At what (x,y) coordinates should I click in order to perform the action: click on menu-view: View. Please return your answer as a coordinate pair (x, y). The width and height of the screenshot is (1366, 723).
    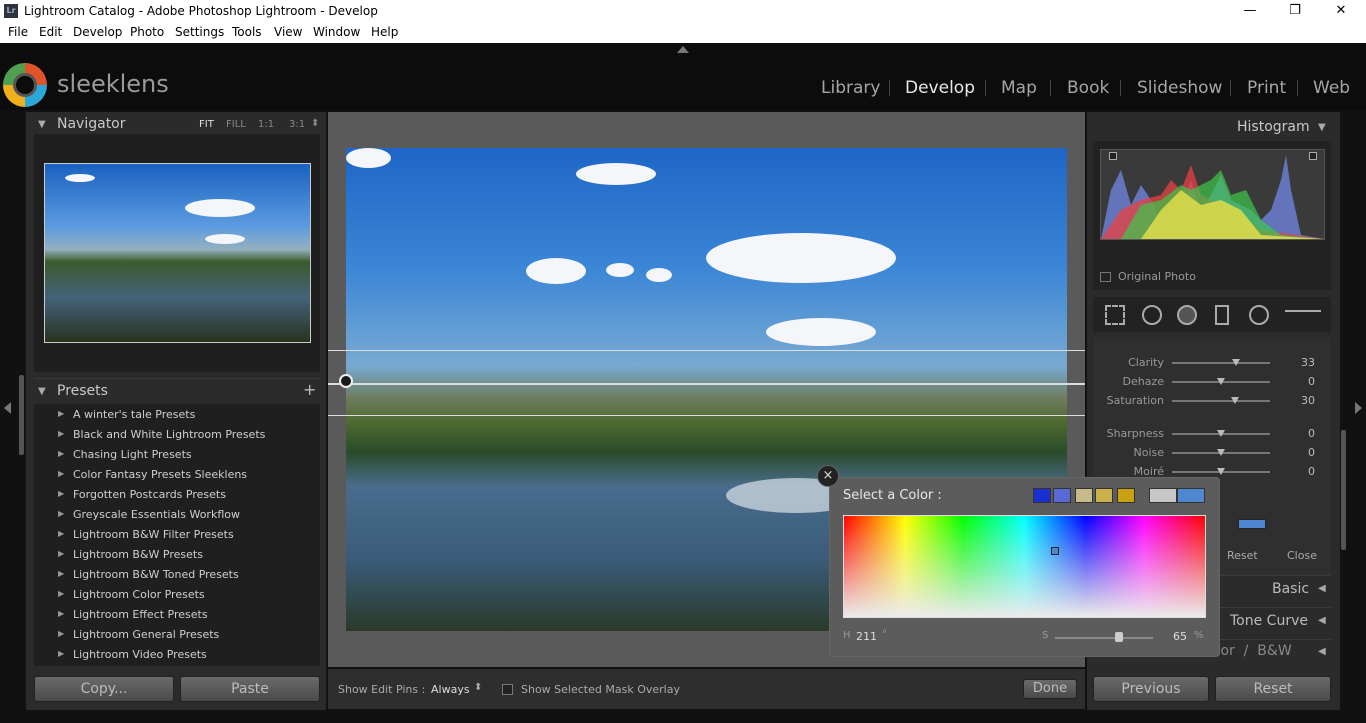
    Looking at the image, I should click on (288, 32).